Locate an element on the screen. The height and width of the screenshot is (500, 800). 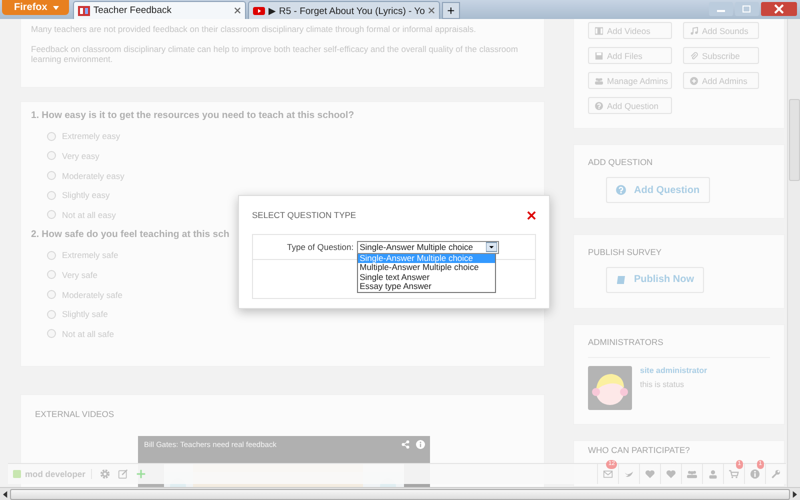
section-heading: WHO CAN PARTICIPATE? is located at coordinates (639, 449).